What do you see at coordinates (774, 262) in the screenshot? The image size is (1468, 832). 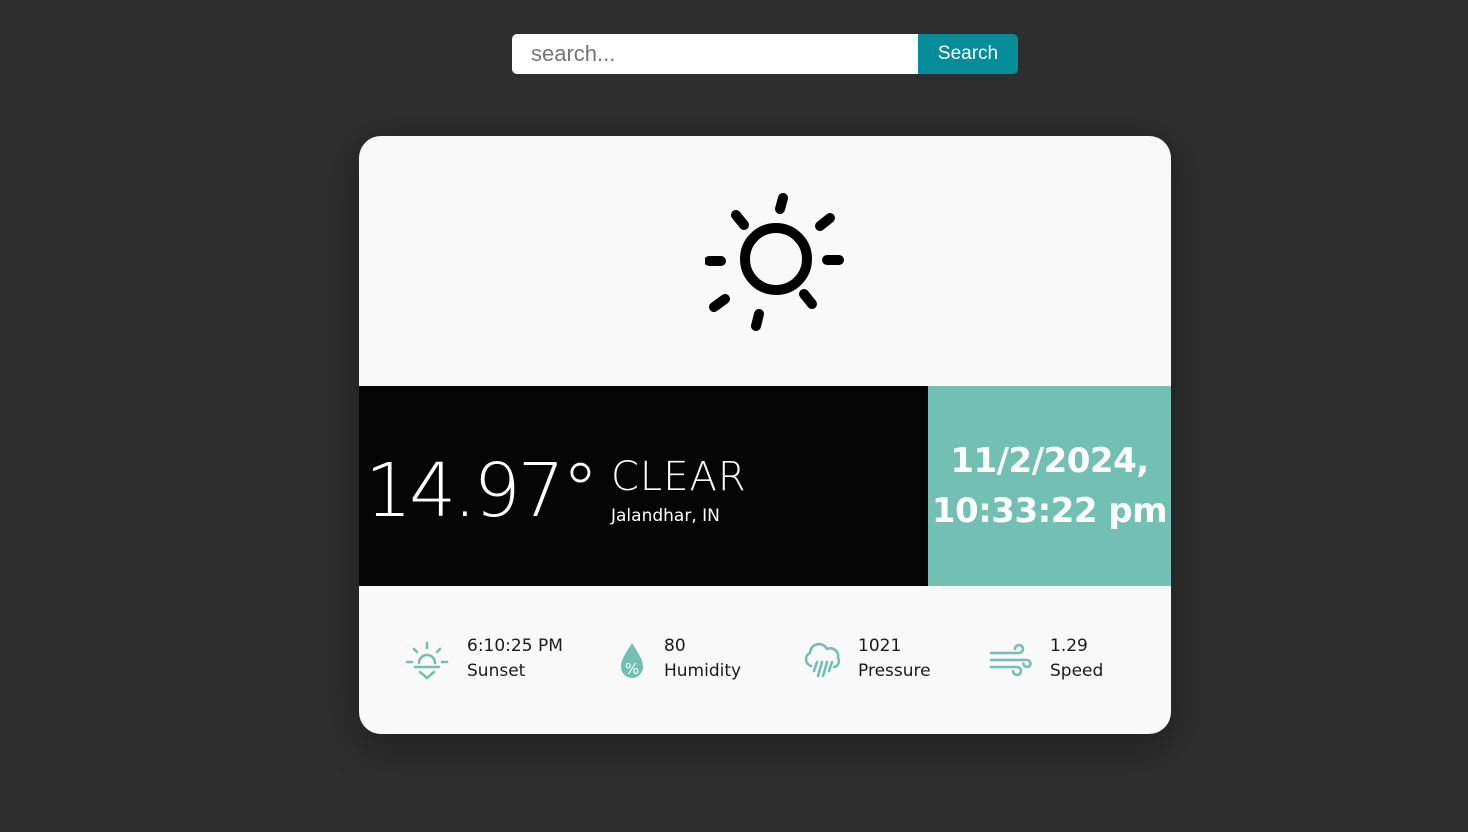 I see `sun-icon` at bounding box center [774, 262].